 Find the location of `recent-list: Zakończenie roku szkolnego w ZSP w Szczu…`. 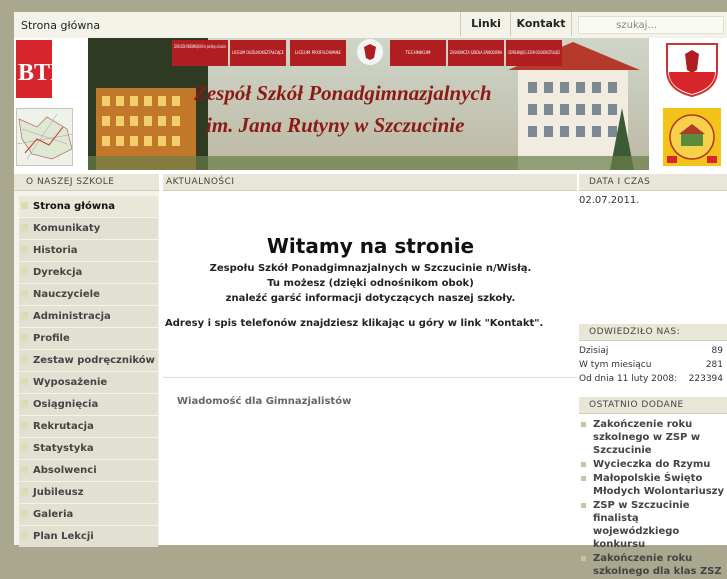

recent-list: Zakończenie roku szkolnego w ZSP w Szczu… is located at coordinates (652, 498).